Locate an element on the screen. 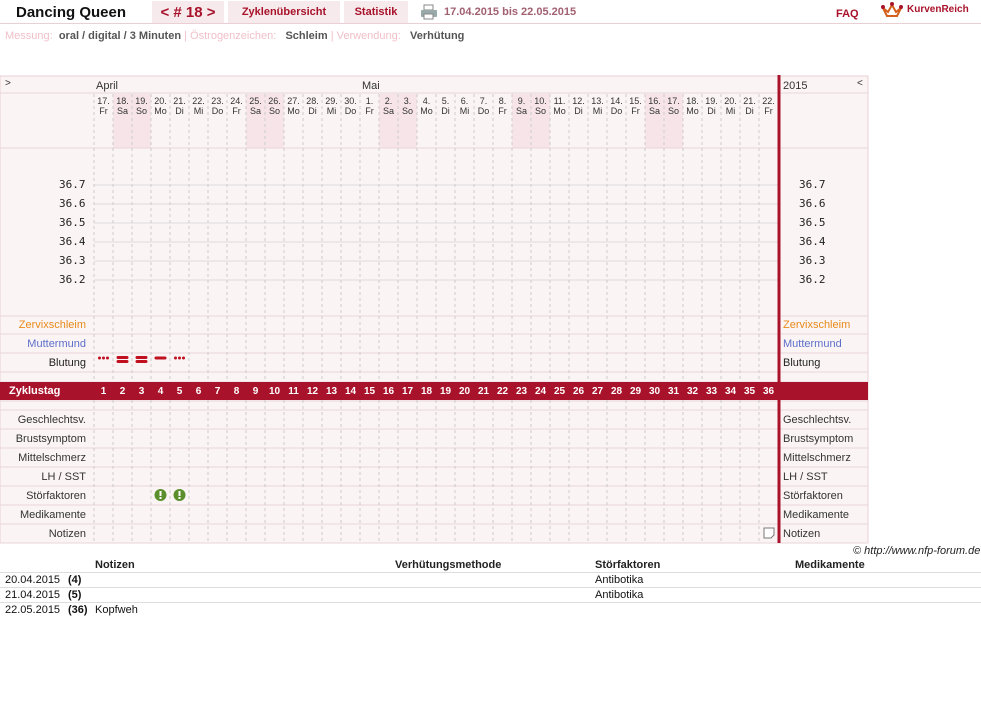 The width and height of the screenshot is (981, 703). day-number: 16. is located at coordinates (654, 101).